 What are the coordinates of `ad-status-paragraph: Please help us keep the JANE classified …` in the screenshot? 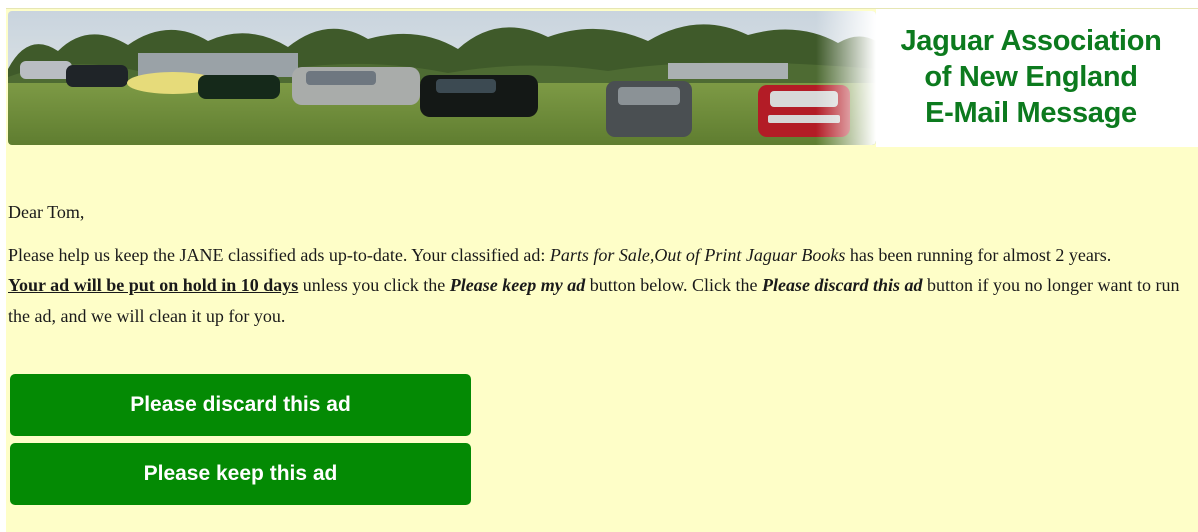 It's located at (600, 255).